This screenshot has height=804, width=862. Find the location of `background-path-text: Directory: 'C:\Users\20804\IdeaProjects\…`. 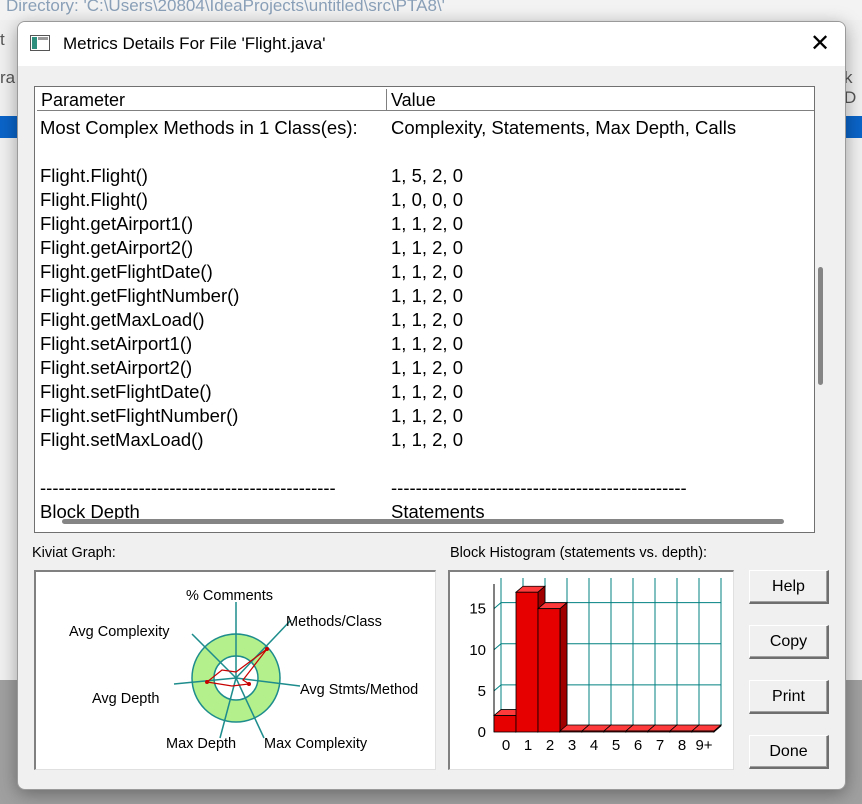

background-path-text: Directory: 'C:\Users\20804\IdeaProjects\… is located at coordinates (225, 7).